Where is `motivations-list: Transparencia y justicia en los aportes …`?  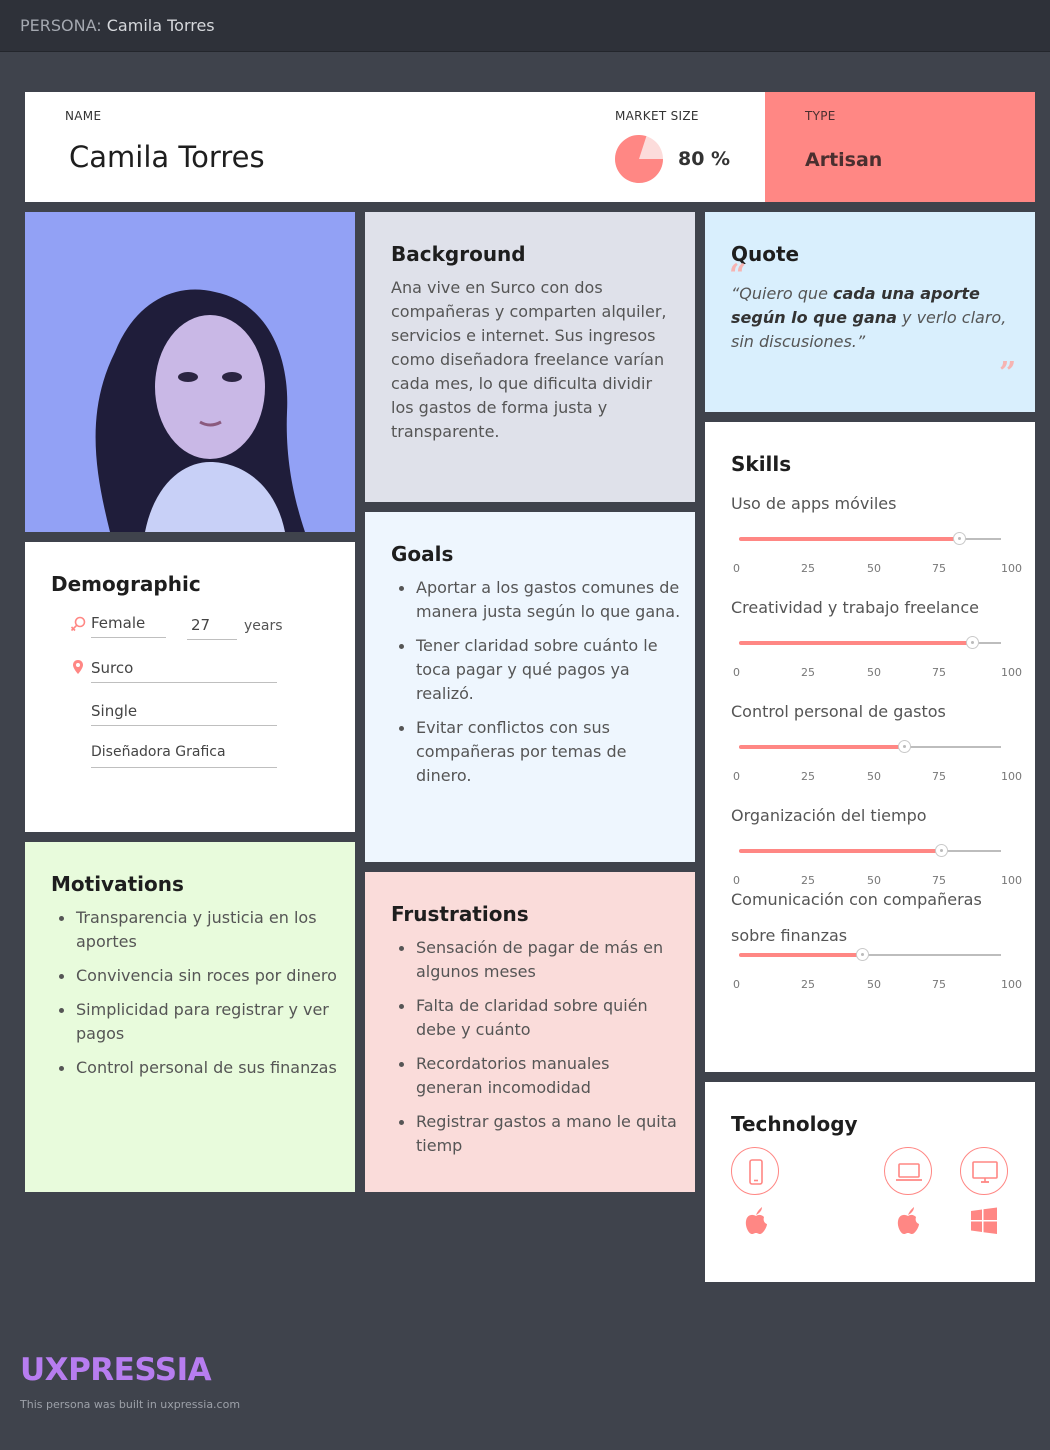
motivations-list: Transparencia y justicia en los aportes … is located at coordinates (196, 998).